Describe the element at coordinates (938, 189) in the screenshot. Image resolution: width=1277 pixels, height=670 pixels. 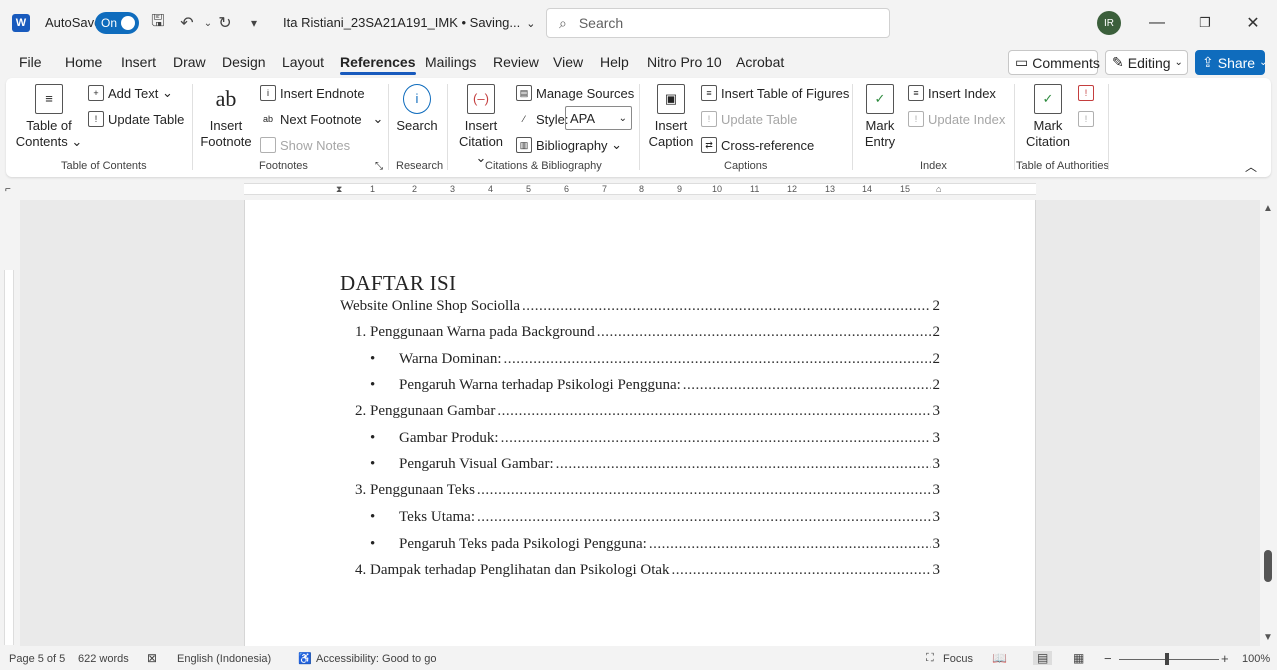
I see `ruler-right-indent-marker: ⌂` at that location.